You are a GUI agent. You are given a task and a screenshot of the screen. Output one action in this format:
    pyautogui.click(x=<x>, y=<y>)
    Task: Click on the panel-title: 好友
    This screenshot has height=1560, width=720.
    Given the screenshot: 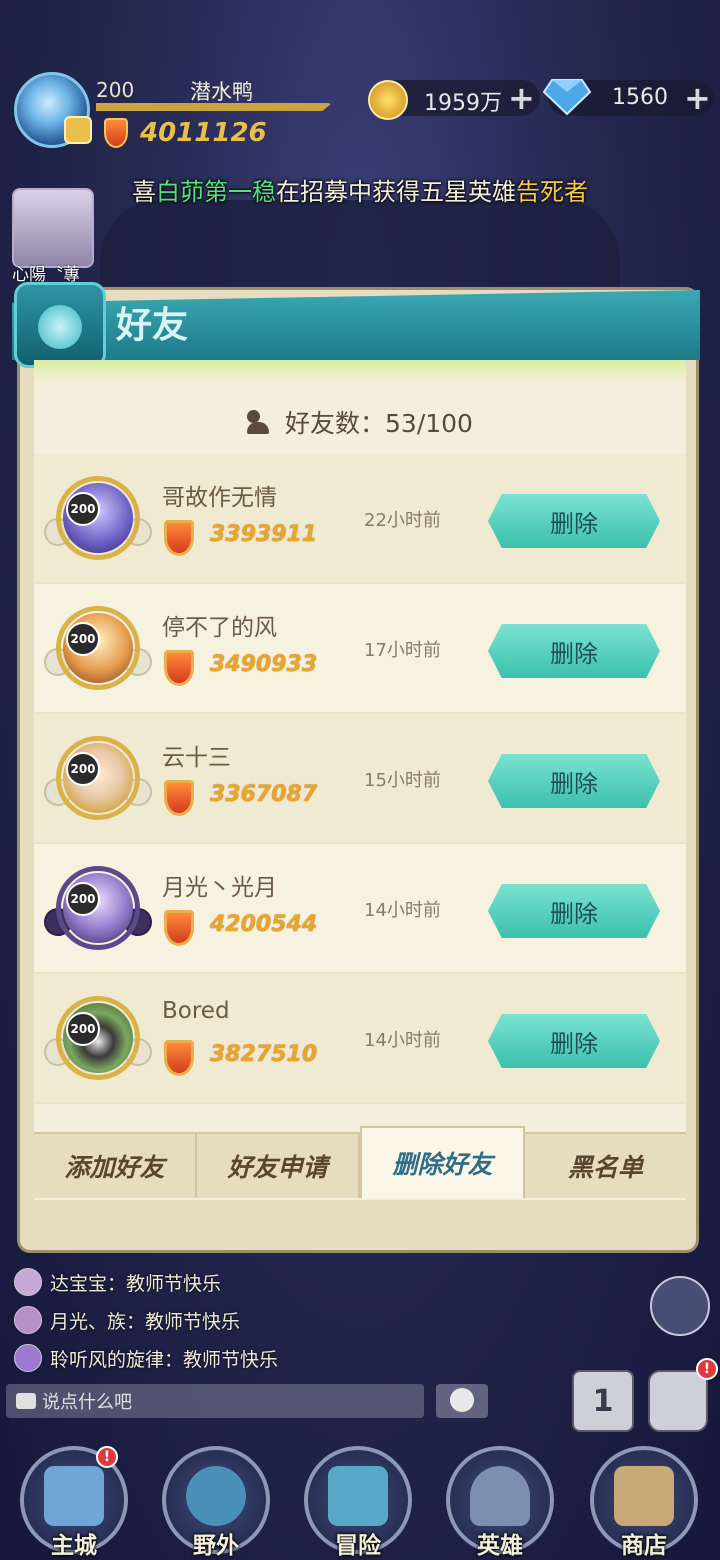 What is the action you would take?
    pyautogui.click(x=152, y=325)
    